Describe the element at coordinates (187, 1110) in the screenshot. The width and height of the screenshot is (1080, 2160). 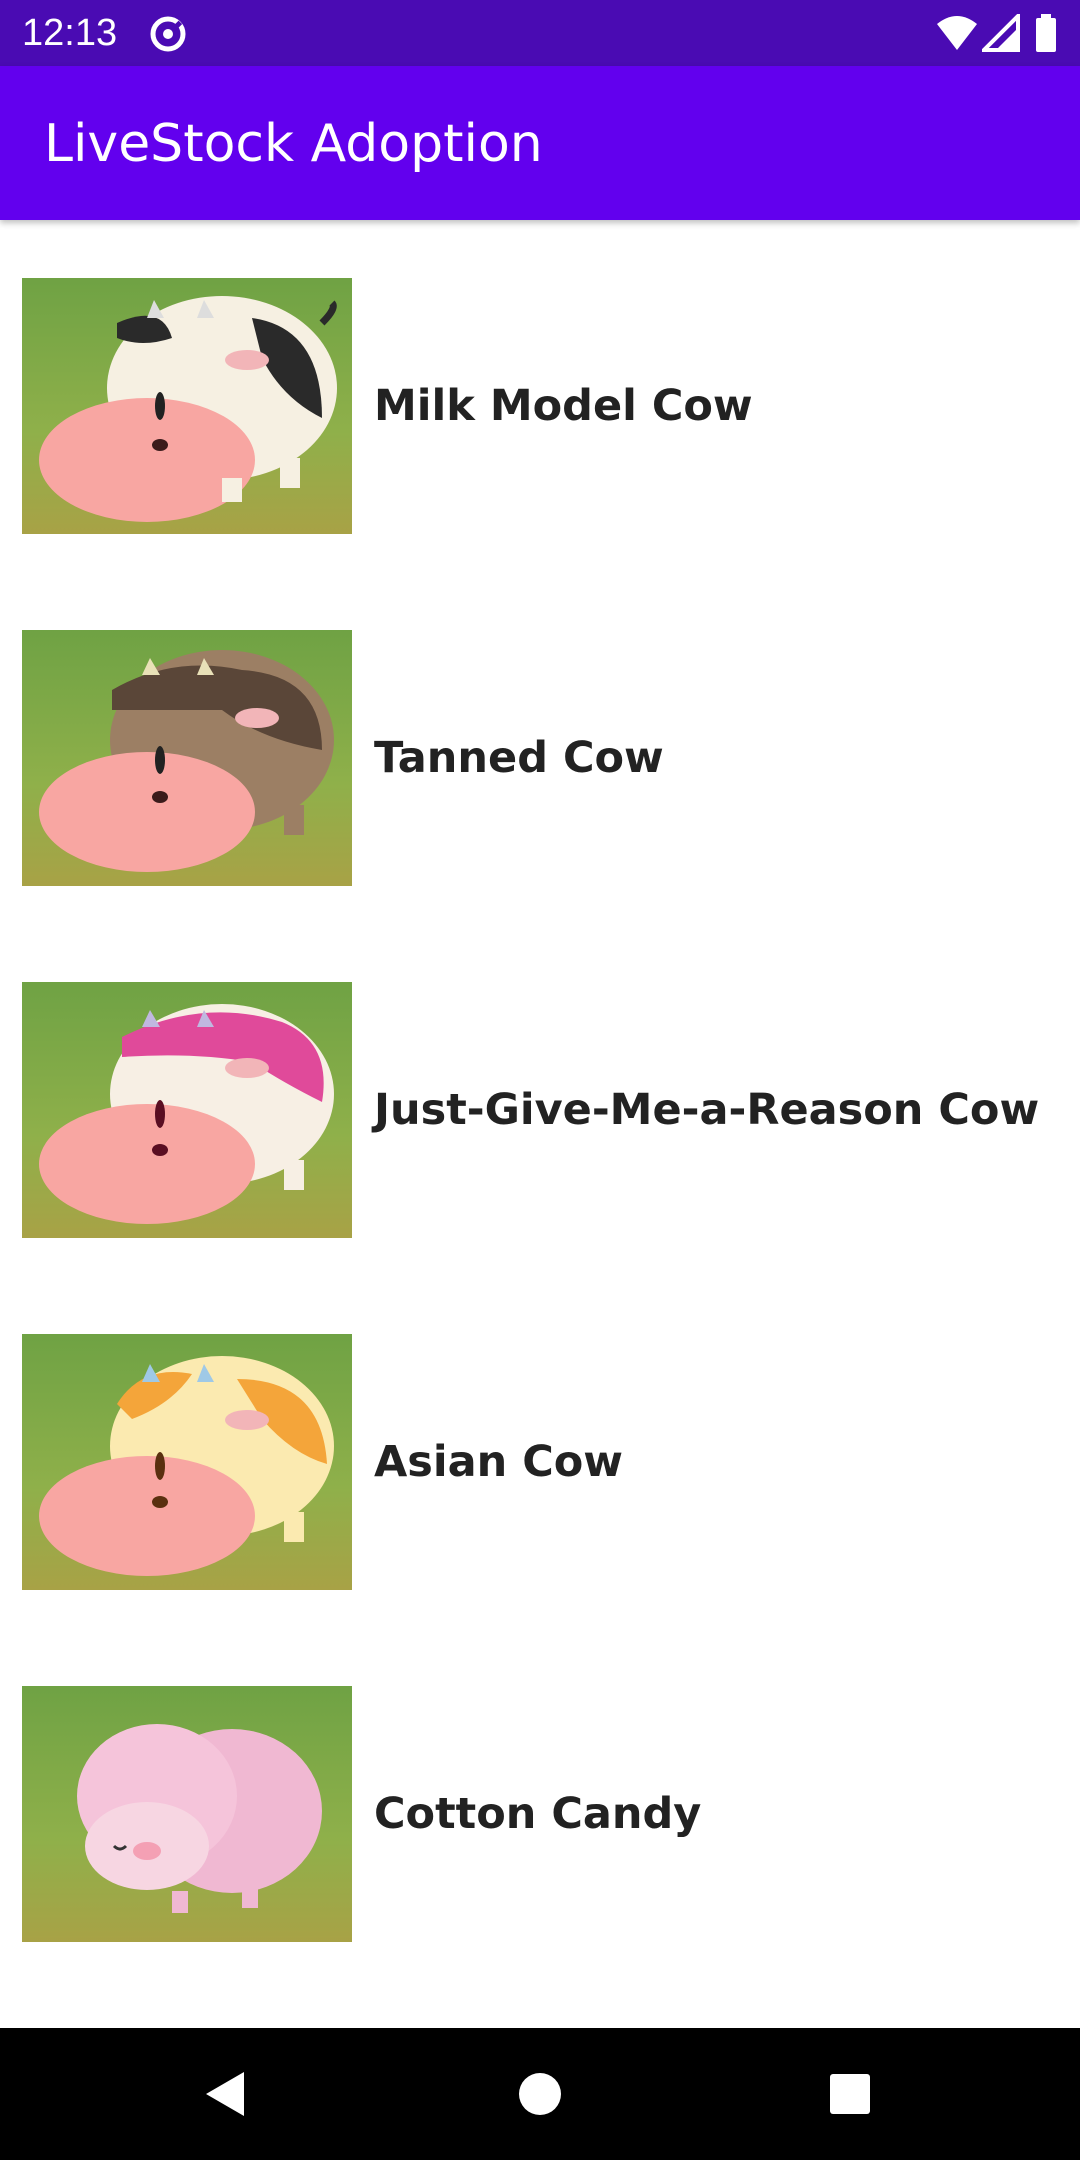
I see `just-give-me-a-reason-cow-image` at that location.